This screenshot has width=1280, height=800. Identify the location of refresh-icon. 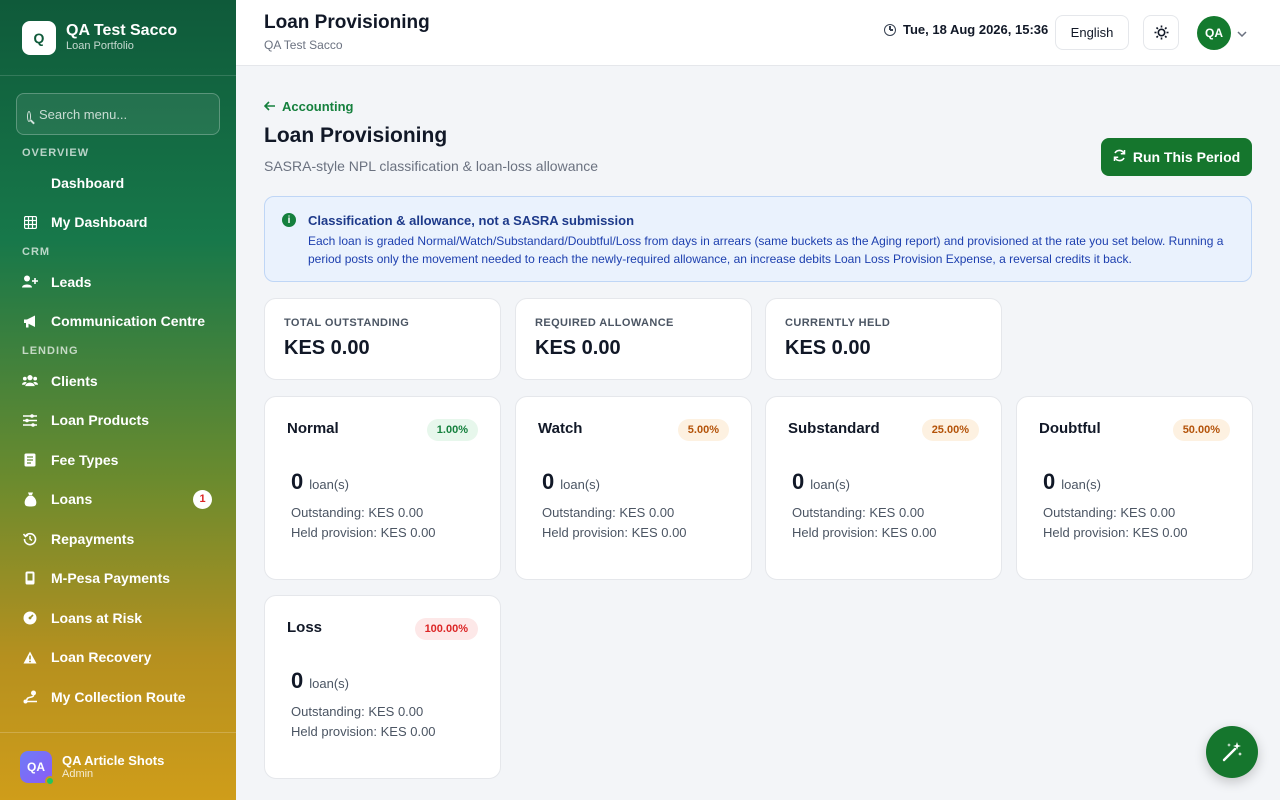
(1119, 157).